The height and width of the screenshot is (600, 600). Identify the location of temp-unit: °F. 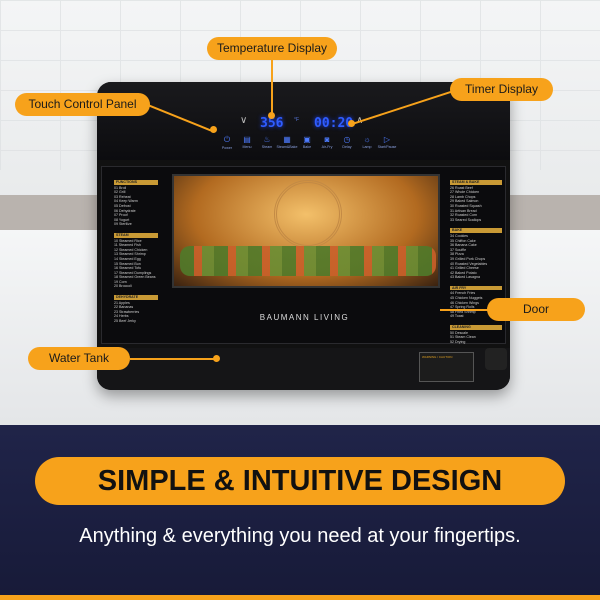
(297, 120).